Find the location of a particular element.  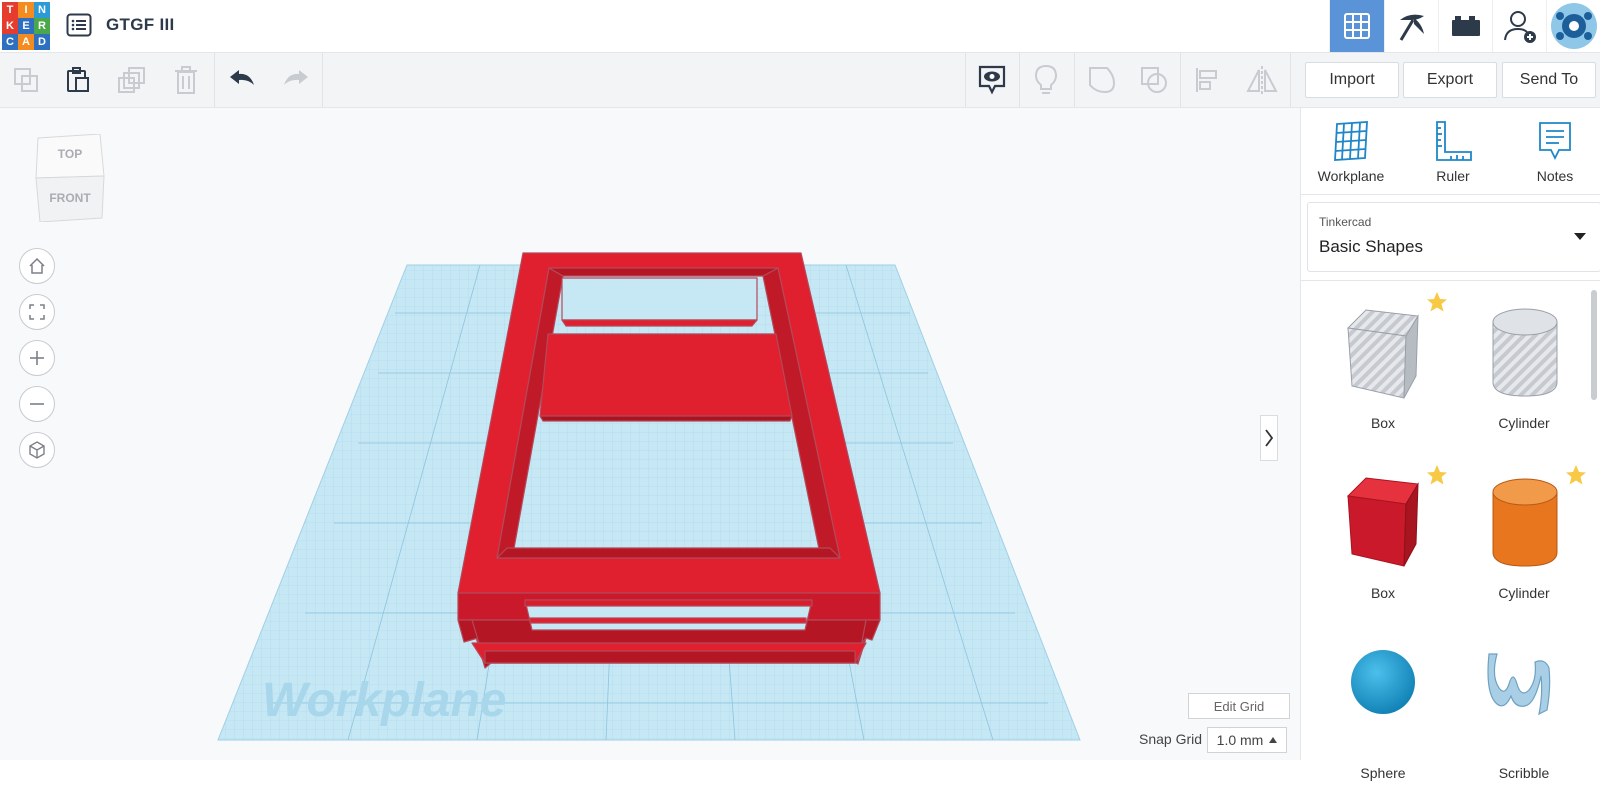

paste-button is located at coordinates (78, 80).